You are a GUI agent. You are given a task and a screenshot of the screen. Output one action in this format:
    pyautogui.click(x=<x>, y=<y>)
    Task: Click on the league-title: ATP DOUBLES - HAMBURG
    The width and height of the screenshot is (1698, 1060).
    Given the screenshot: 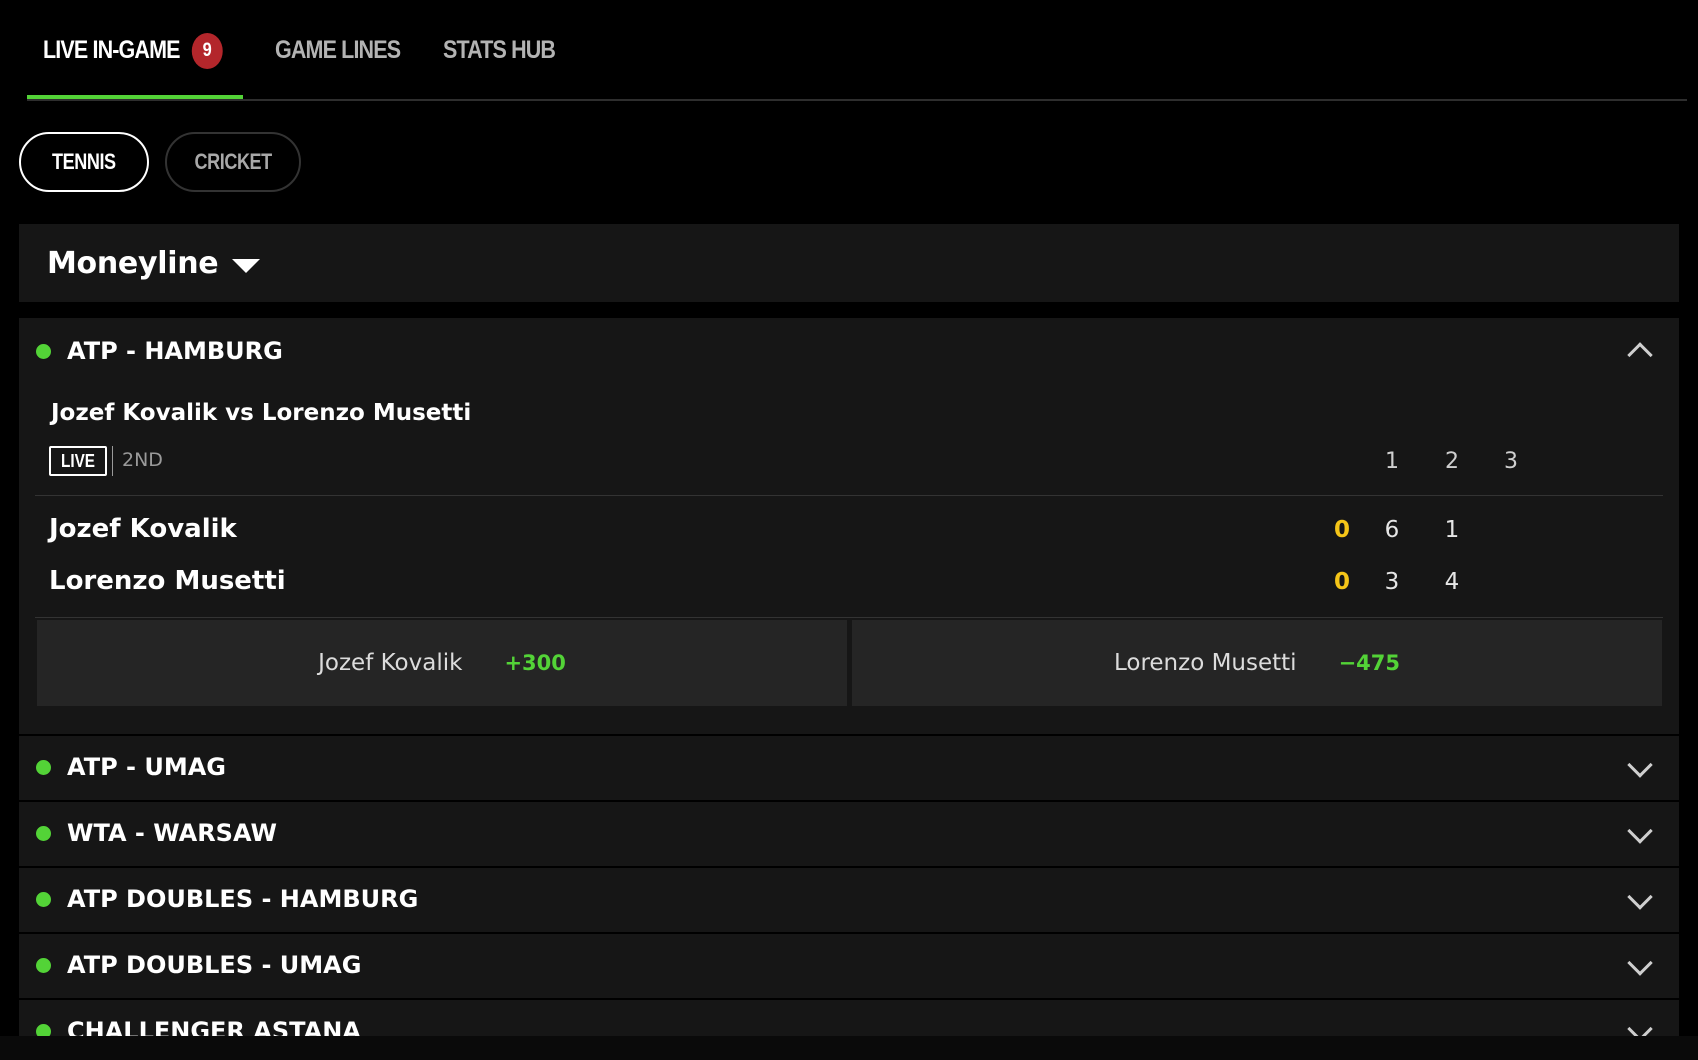 What is the action you would take?
    pyautogui.click(x=243, y=899)
    